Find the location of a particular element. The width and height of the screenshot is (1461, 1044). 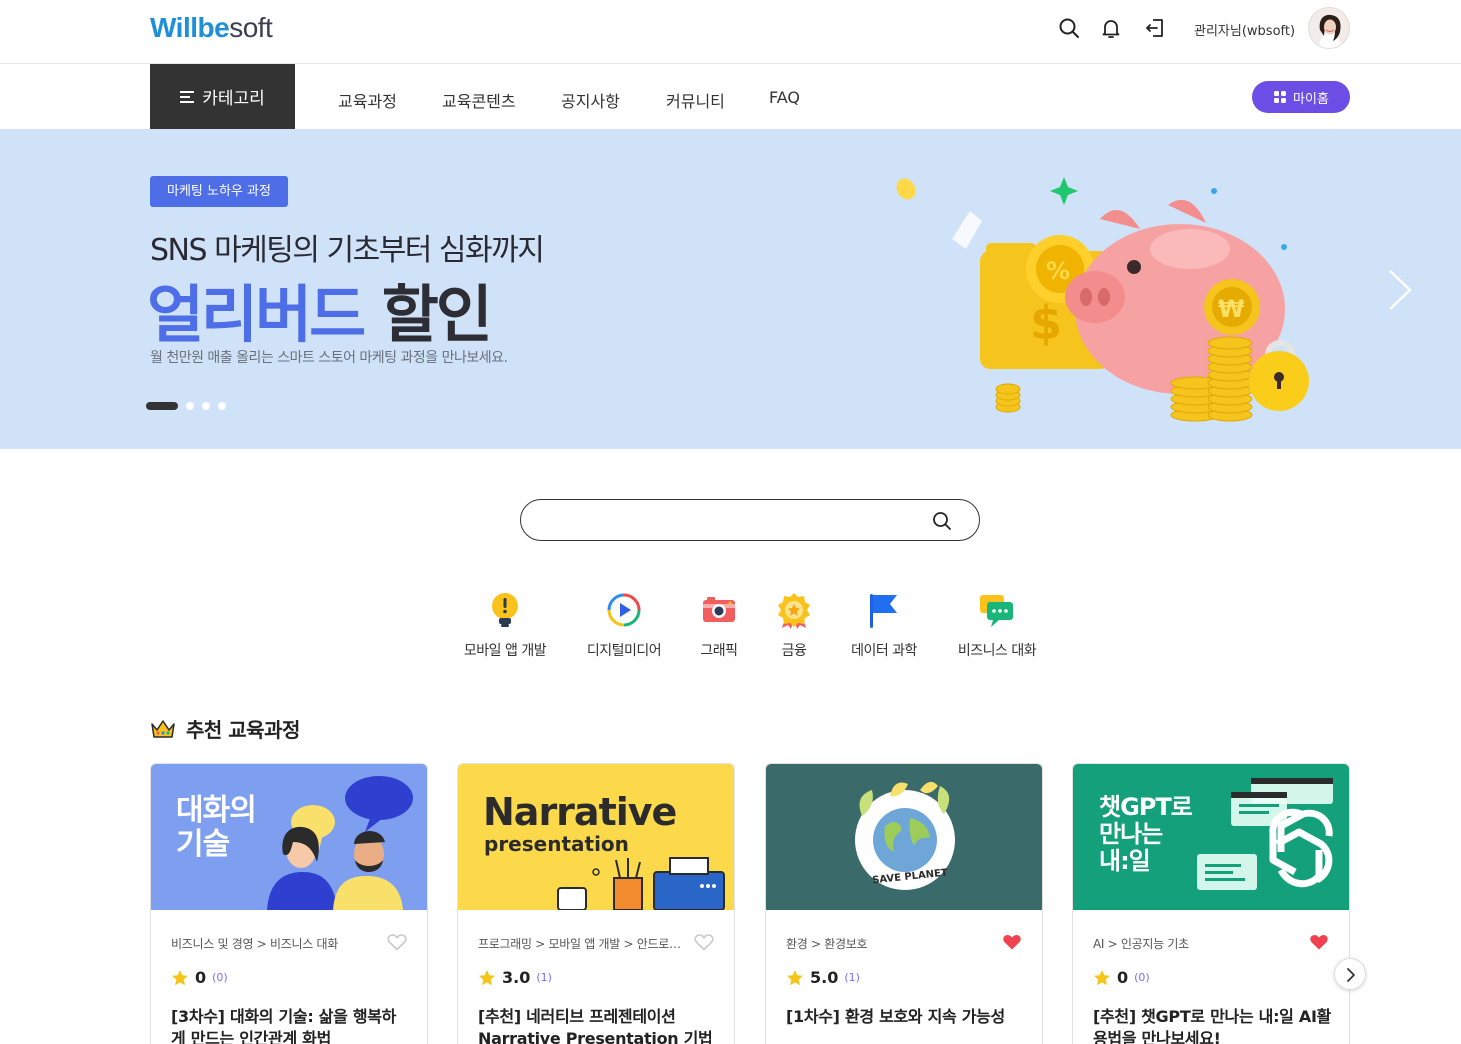

course-breadcrumb: AI > 인공지능 기초 is located at coordinates (1198, 943).